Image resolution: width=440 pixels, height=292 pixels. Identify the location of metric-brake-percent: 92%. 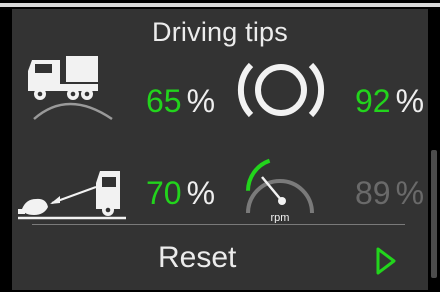
(389, 101).